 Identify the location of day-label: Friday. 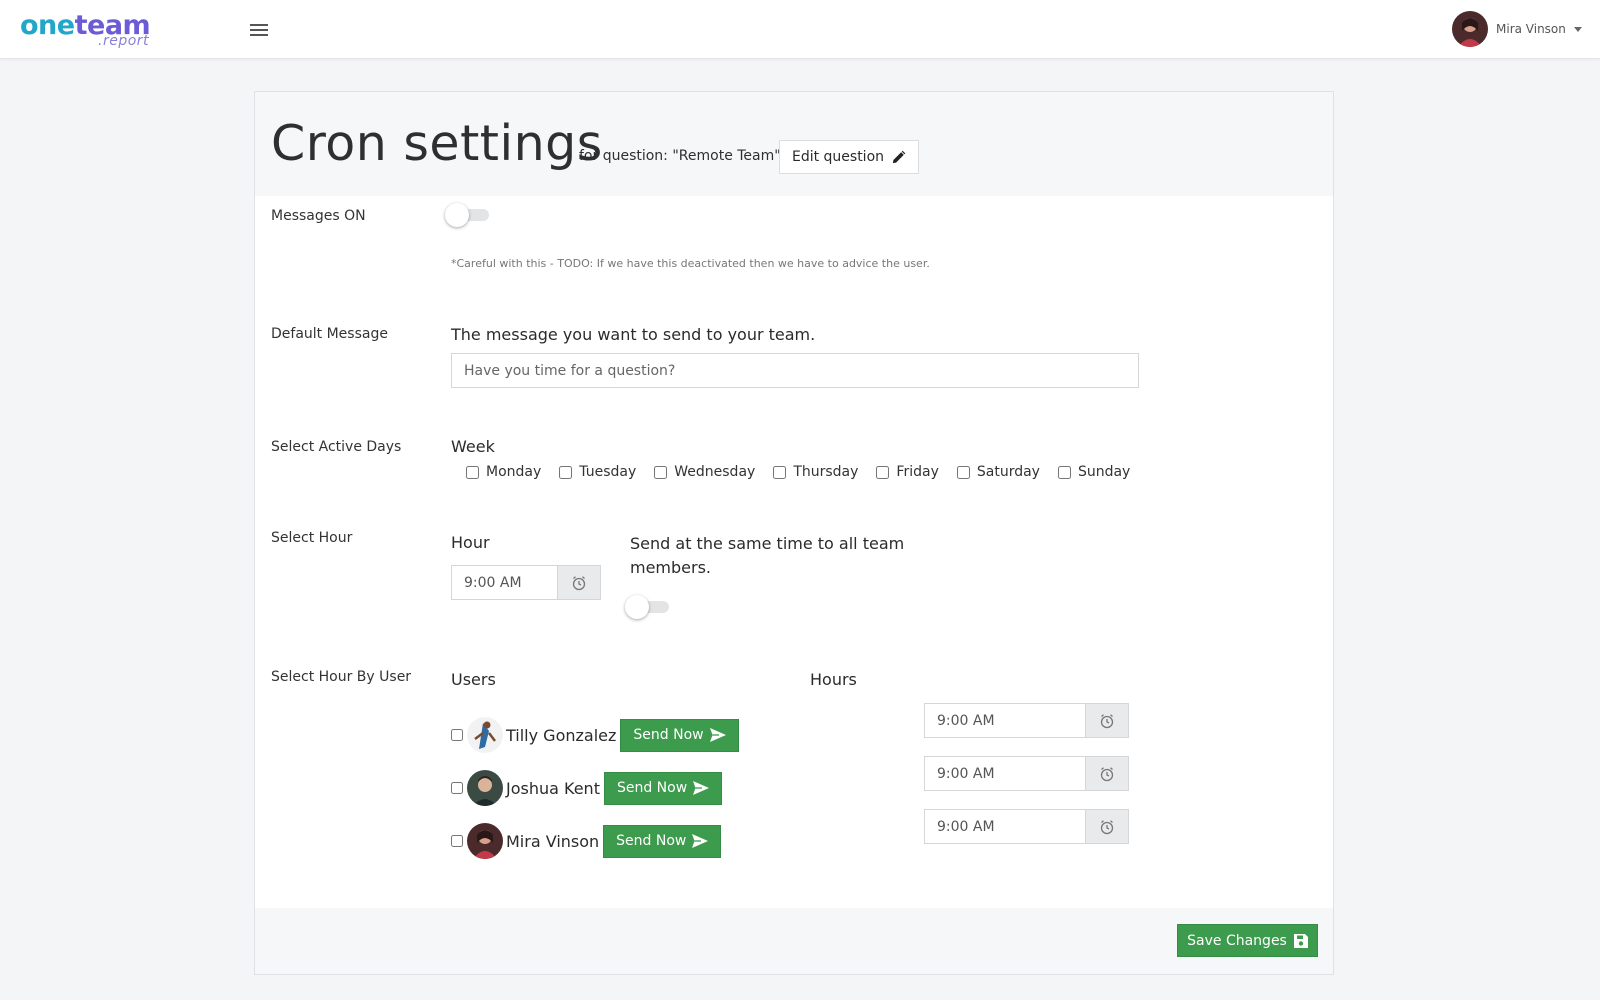
(917, 472).